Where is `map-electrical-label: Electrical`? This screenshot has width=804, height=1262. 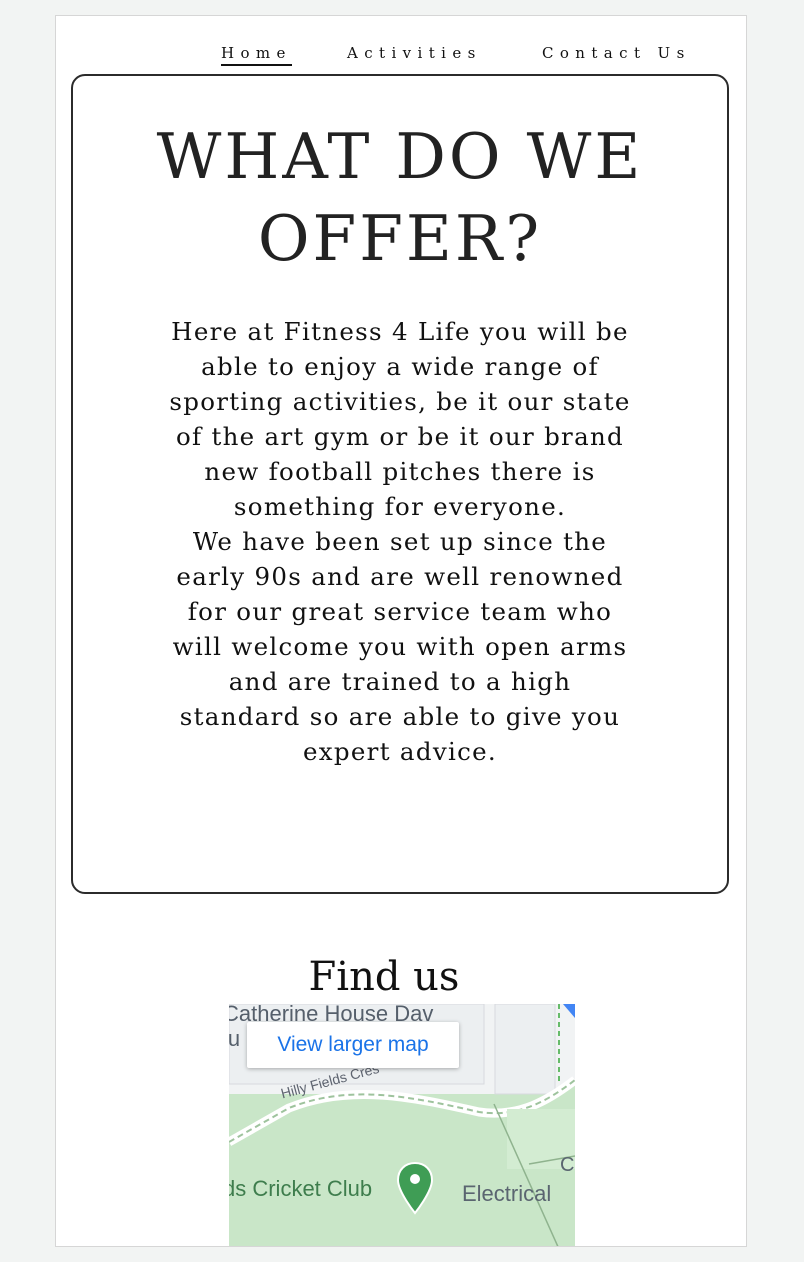 map-electrical-label: Electrical is located at coordinates (507, 1193).